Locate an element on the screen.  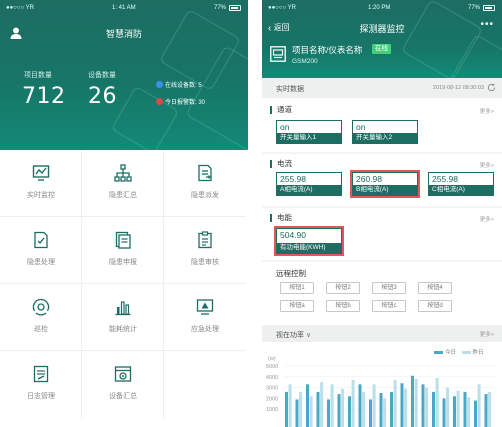
energy-value: 504.90 is located at coordinates (293, 235).